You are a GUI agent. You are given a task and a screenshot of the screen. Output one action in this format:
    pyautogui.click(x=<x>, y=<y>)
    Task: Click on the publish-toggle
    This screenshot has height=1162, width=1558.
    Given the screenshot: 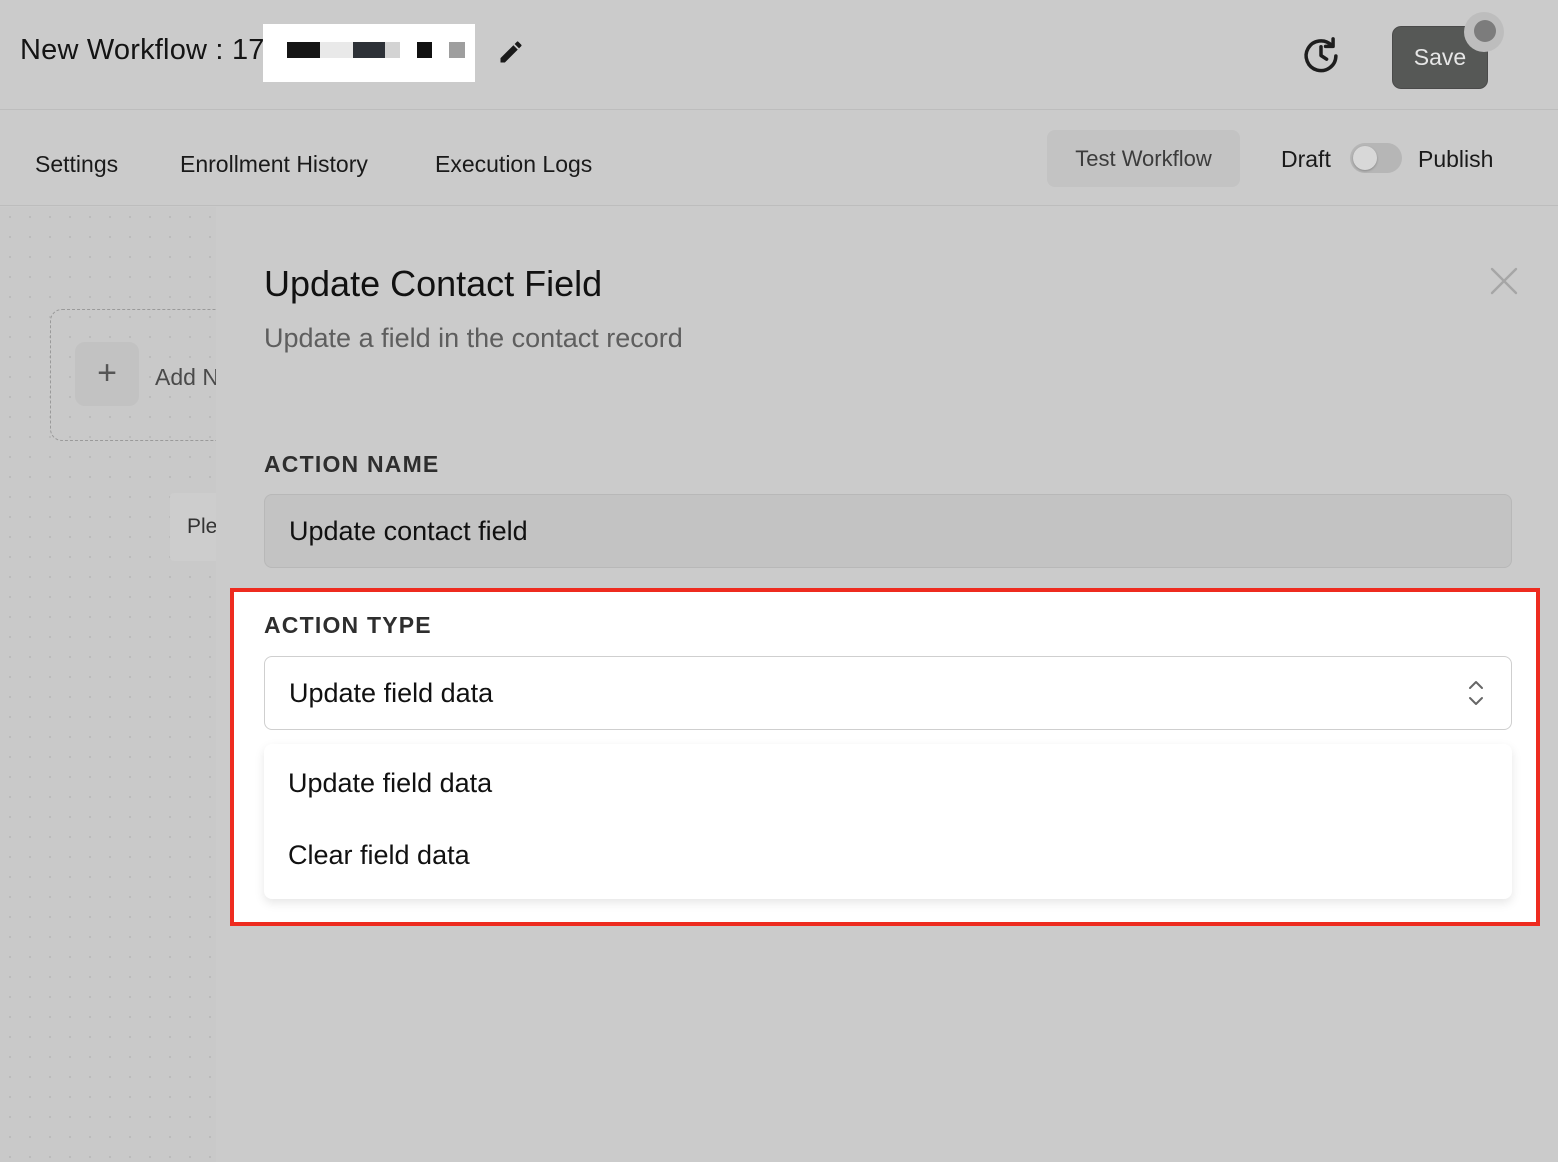 What is the action you would take?
    pyautogui.click(x=1376, y=158)
    